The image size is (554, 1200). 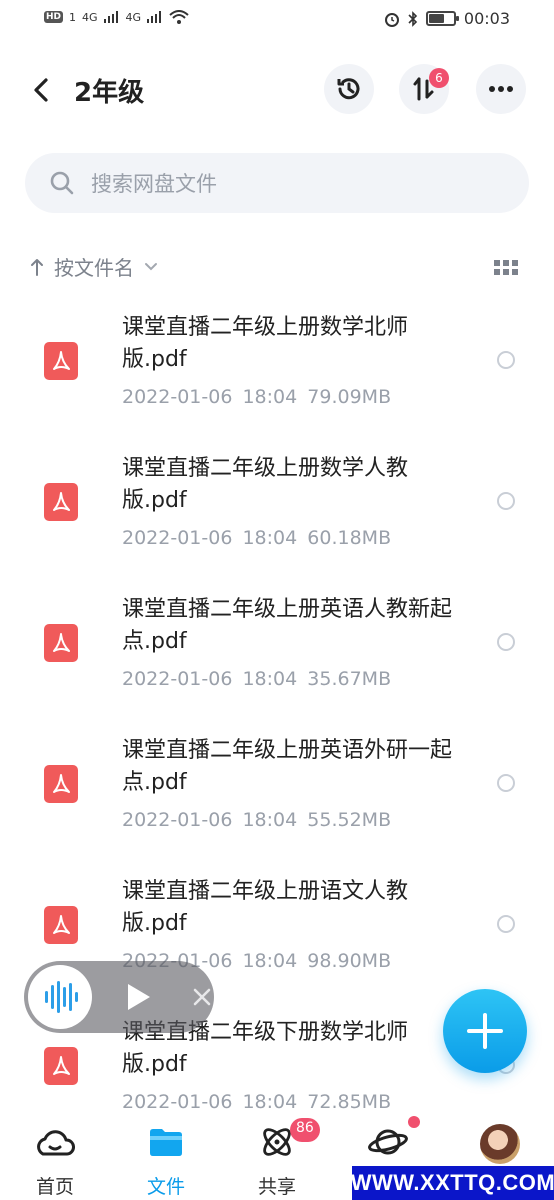 I want to click on file-name: 课堂直播二年级上册数学人教版.pdf, so click(x=265, y=484).